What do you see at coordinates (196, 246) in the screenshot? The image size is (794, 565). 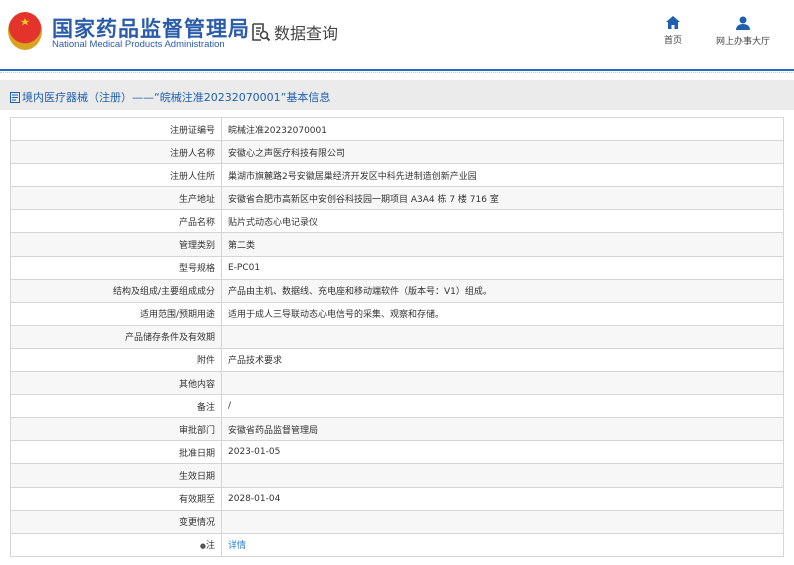 I see `row-label-text: 管理类别` at bounding box center [196, 246].